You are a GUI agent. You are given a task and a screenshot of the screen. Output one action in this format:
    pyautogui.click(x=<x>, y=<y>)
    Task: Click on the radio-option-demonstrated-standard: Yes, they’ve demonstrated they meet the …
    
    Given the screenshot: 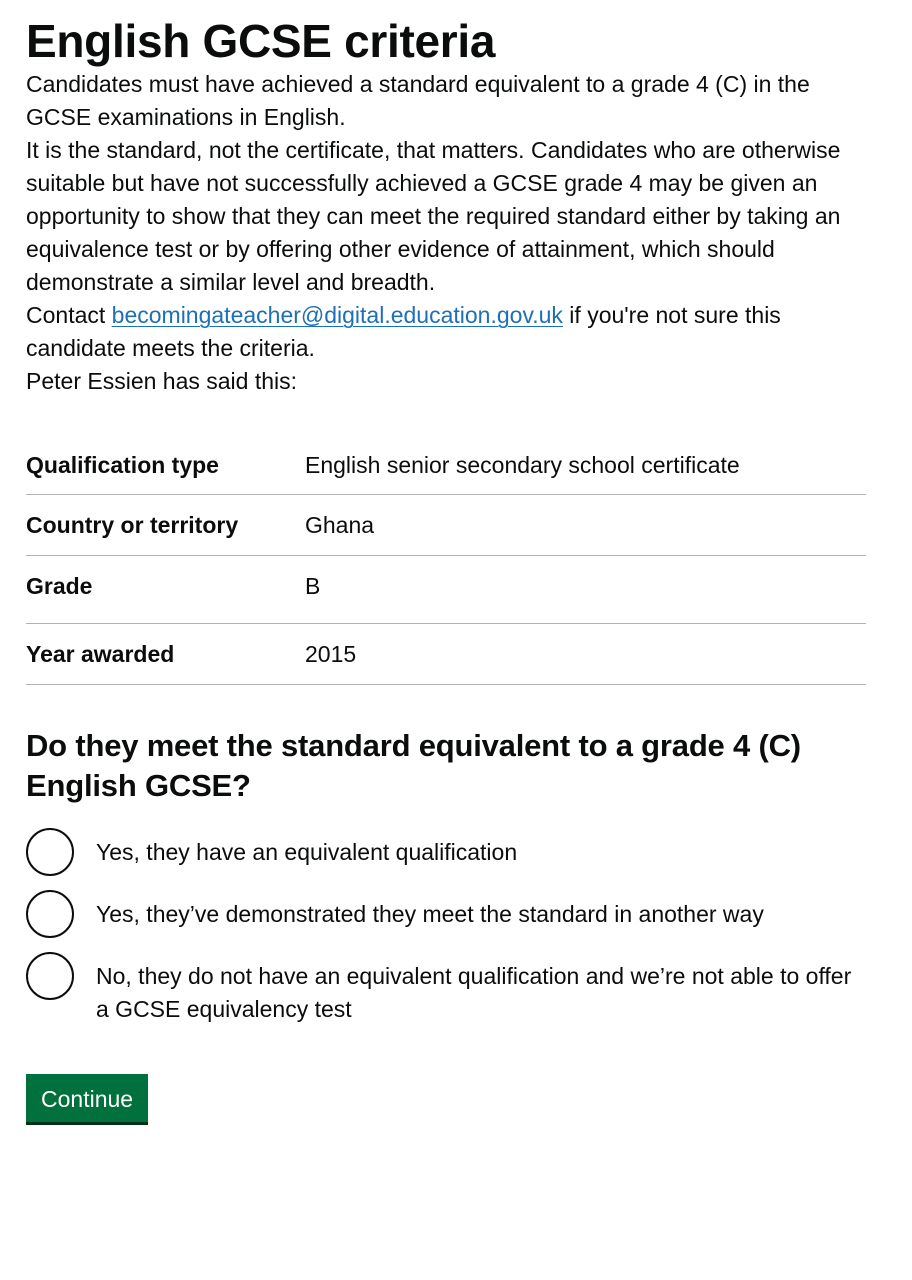 What is the action you would take?
    pyautogui.click(x=446, y=914)
    